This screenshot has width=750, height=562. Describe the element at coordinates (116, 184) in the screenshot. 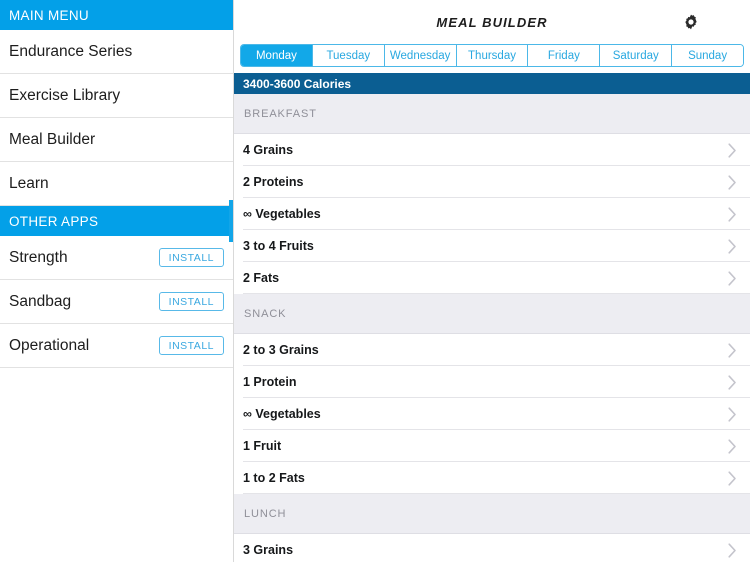

I see `sidebar-item-learn: Learn` at that location.